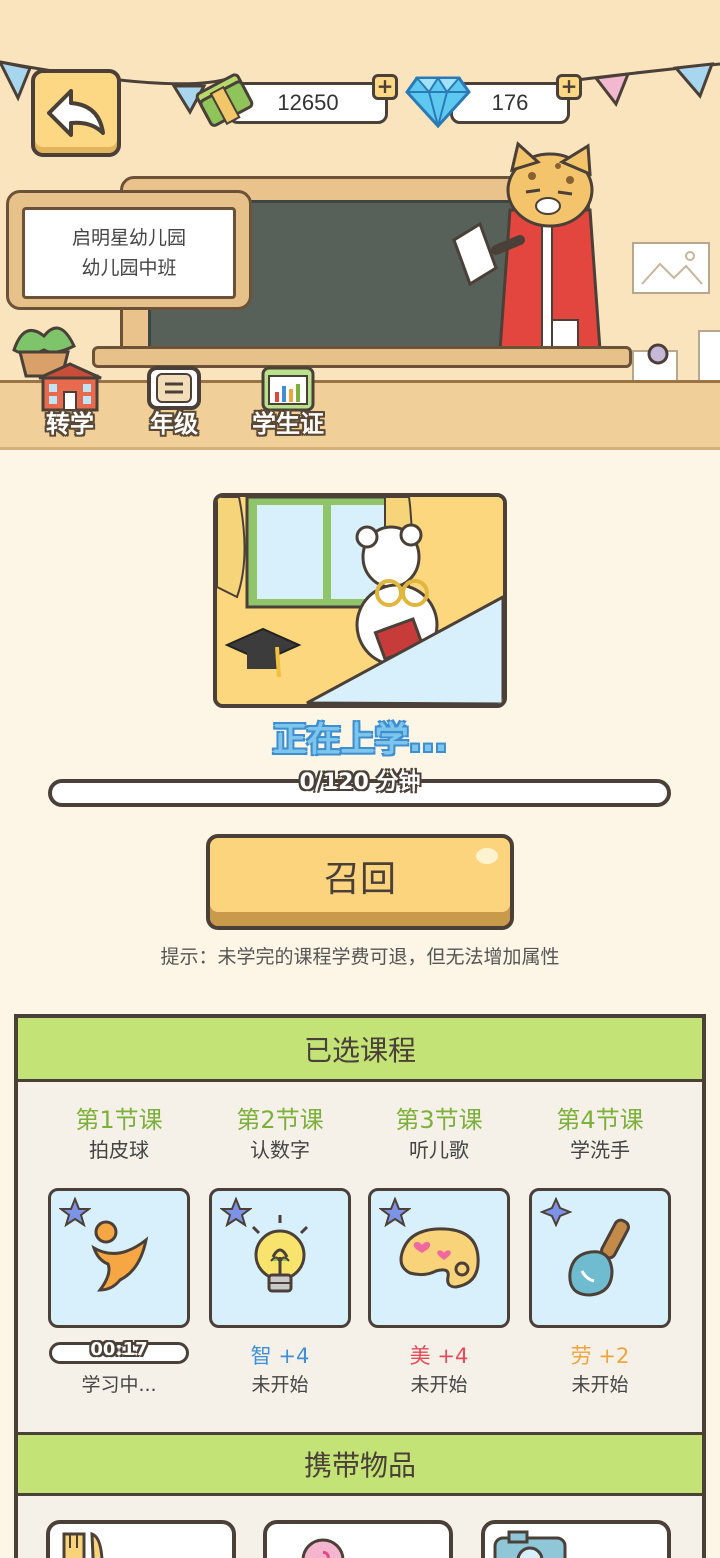 The width and height of the screenshot is (720, 1558). What do you see at coordinates (360, 957) in the screenshot?
I see `hint-text: 提示：未学完的课程学费可退，但无法增加属性` at bounding box center [360, 957].